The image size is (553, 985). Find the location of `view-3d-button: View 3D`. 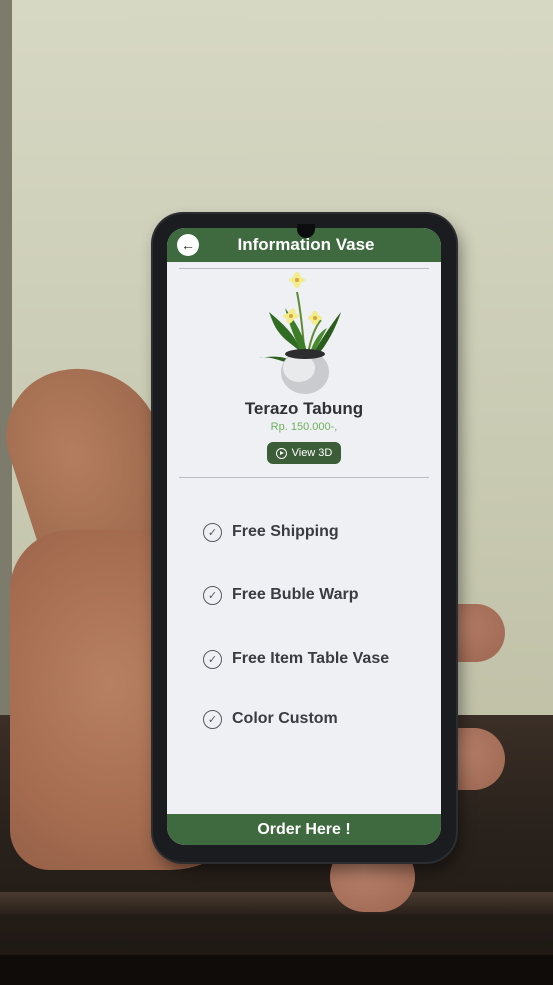

view-3d-button: View 3D is located at coordinates (304, 453).